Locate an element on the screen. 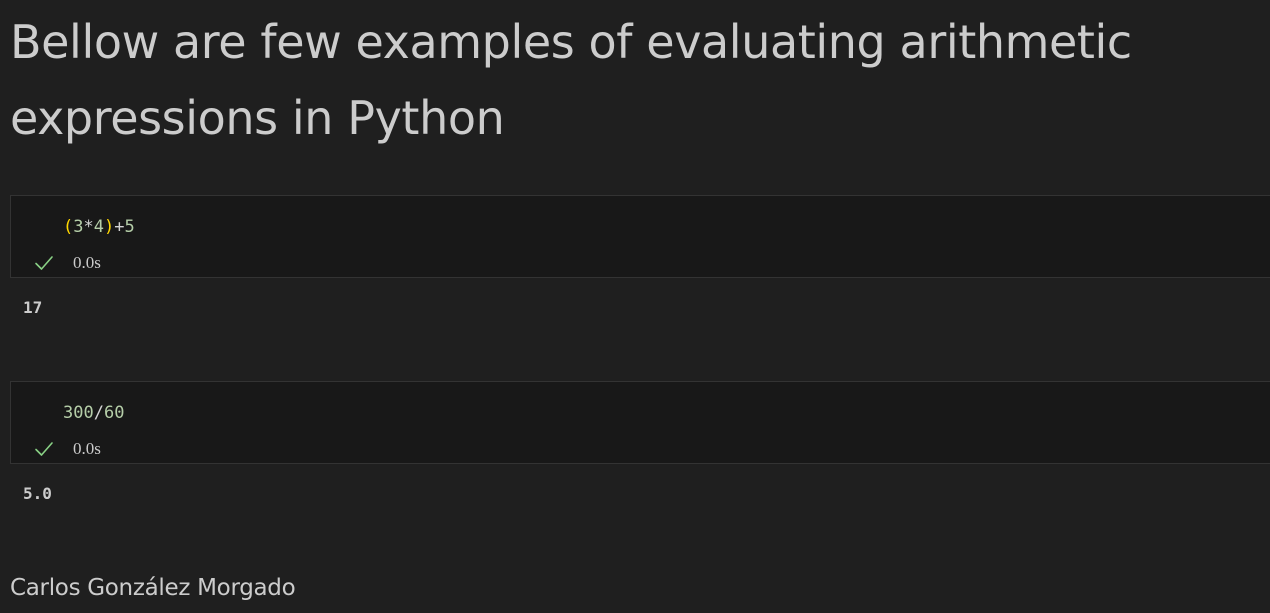 This screenshot has height=613, width=1270. code-token-number: 60 is located at coordinates (114, 413).